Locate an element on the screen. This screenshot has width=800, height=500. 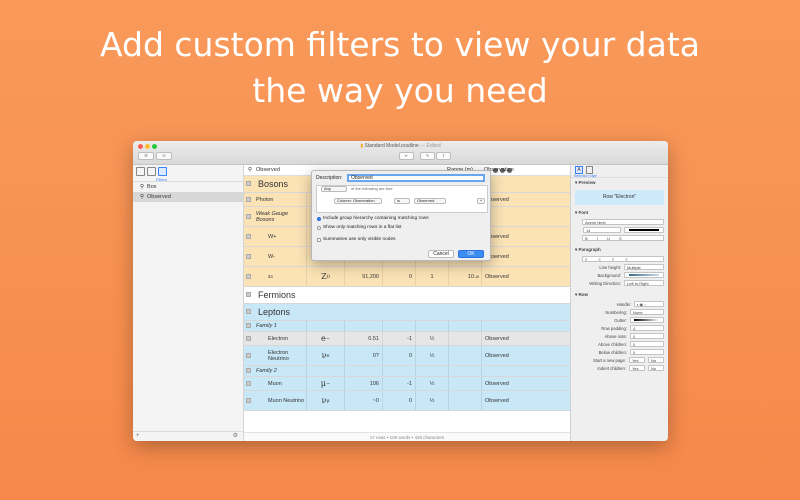
start-page-no: No is located at coordinates (656, 360).